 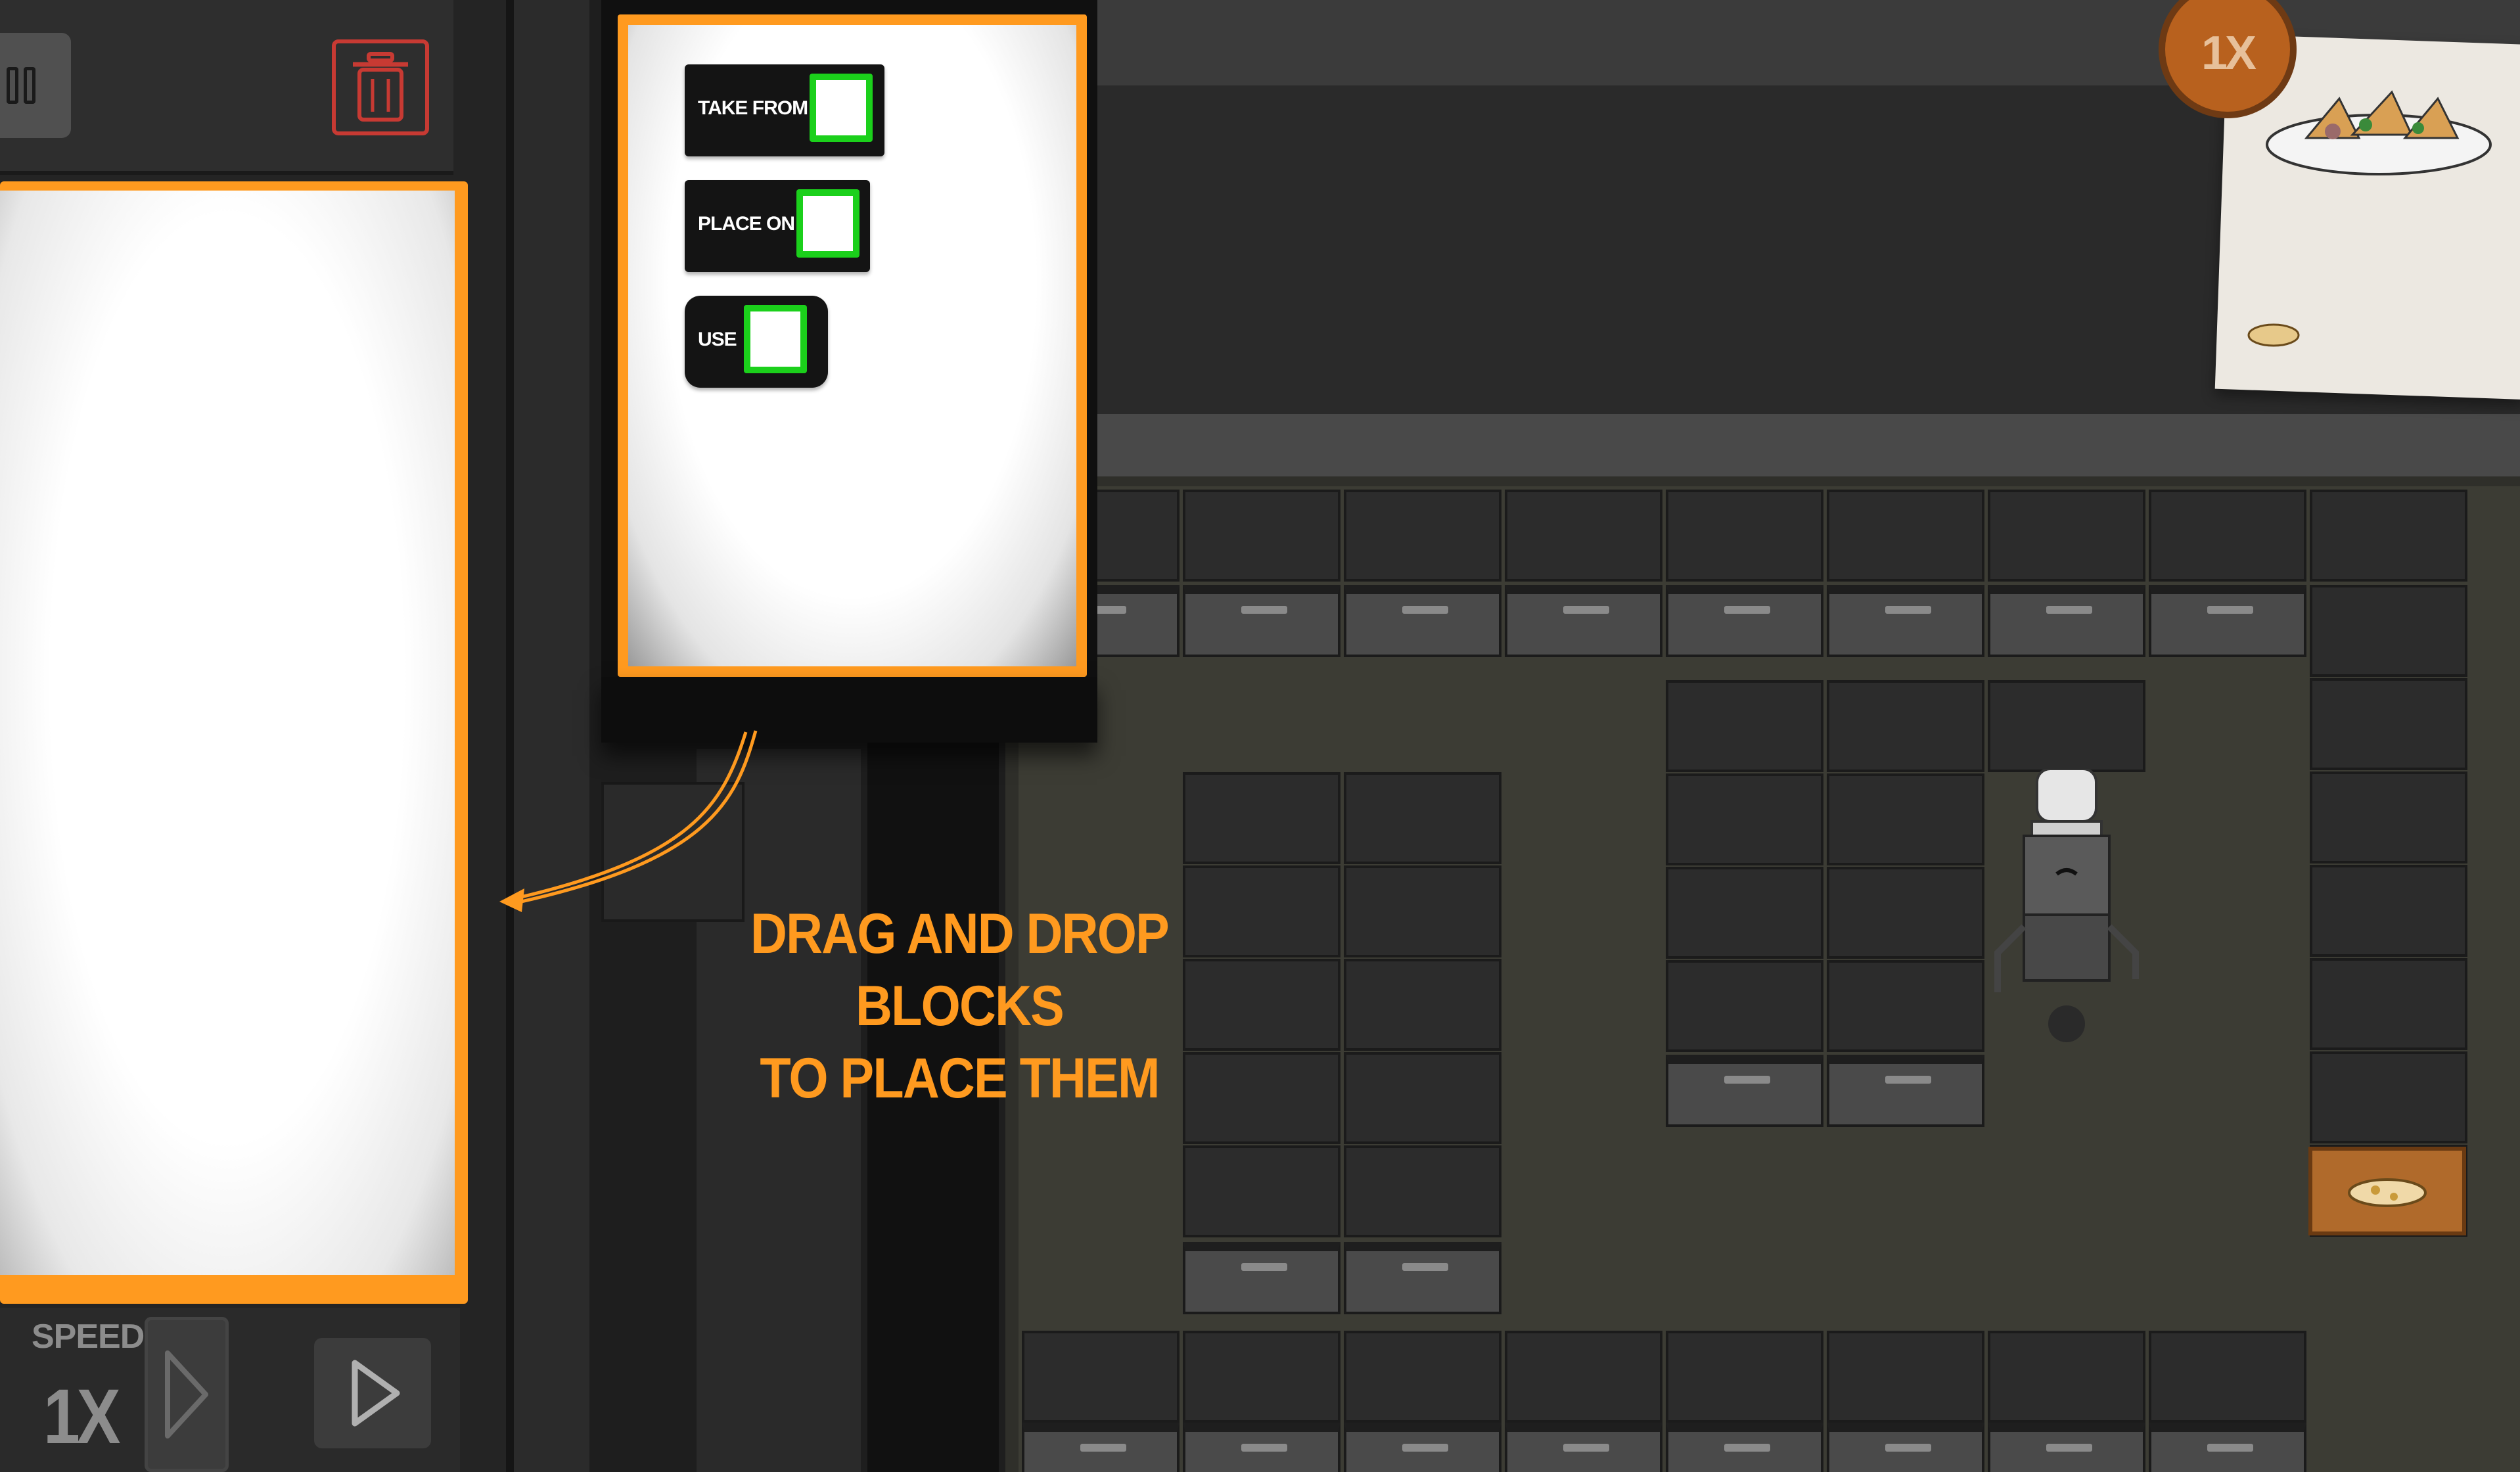 I want to click on use-block: USE, so click(x=756, y=342).